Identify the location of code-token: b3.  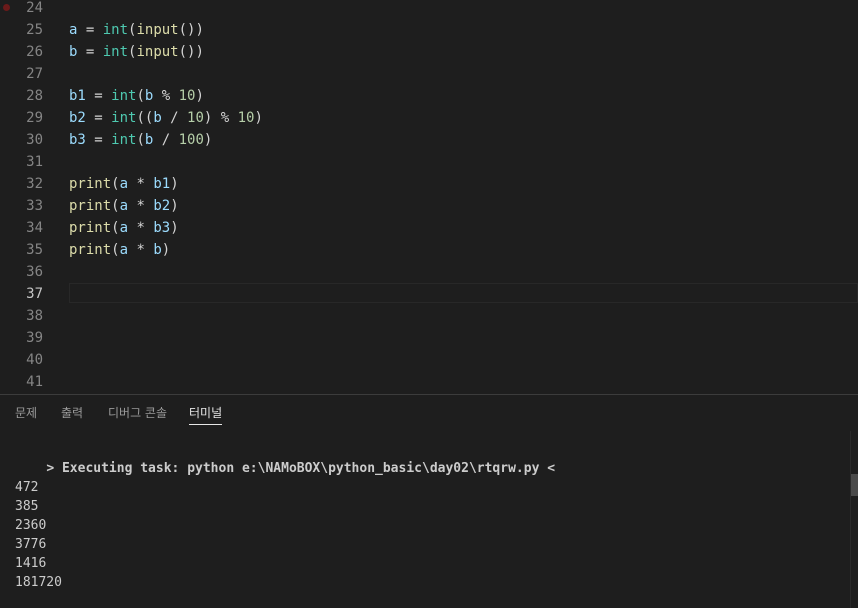
(162, 228).